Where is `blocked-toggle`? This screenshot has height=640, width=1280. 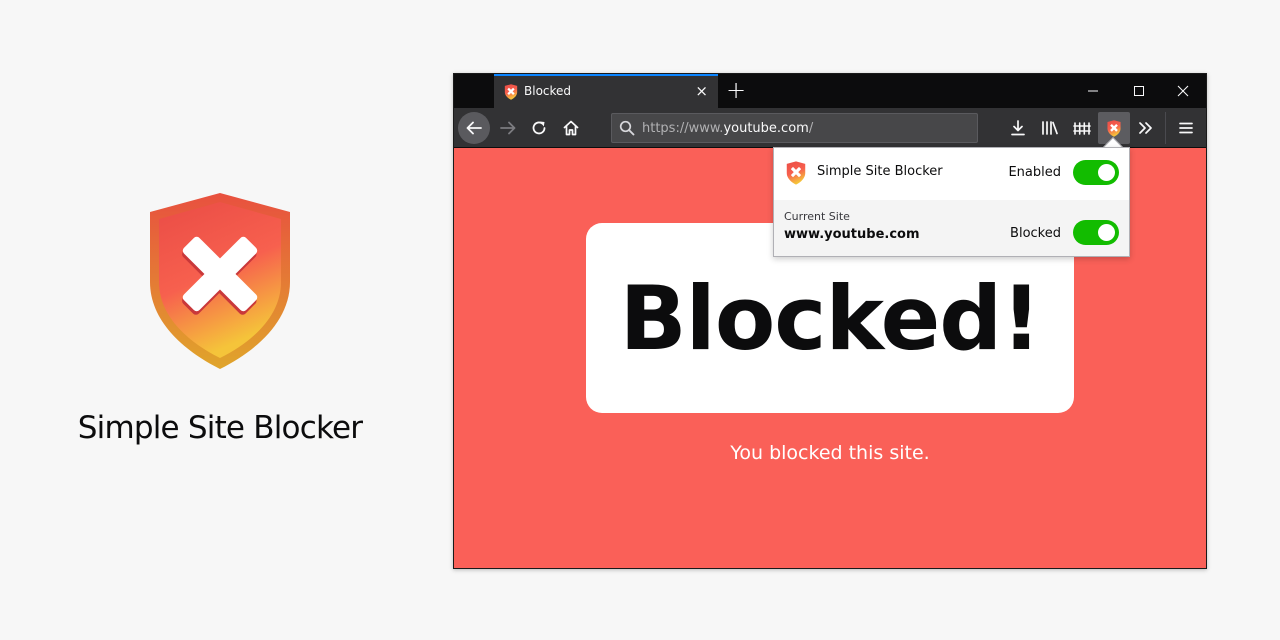
blocked-toggle is located at coordinates (1096, 232).